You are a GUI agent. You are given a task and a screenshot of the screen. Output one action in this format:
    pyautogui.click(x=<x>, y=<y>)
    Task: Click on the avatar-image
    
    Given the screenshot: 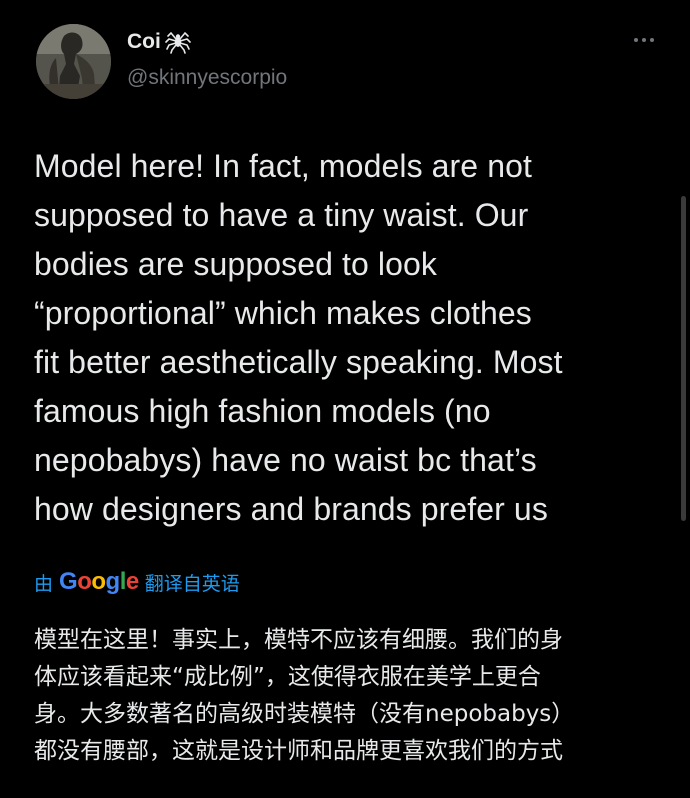 What is the action you would take?
    pyautogui.click(x=73, y=61)
    